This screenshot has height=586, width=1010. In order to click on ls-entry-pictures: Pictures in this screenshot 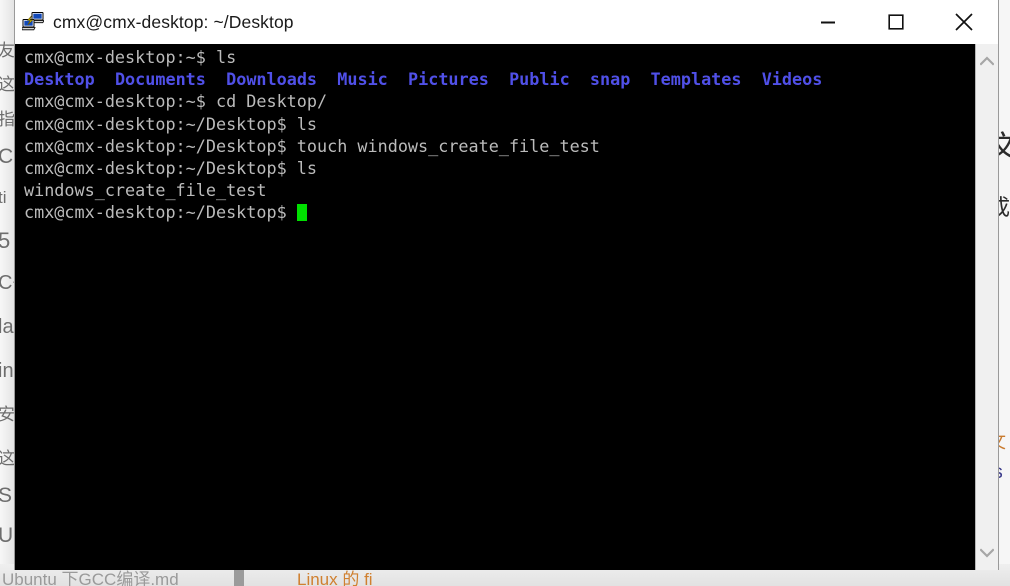, I will do `click(448, 79)`.